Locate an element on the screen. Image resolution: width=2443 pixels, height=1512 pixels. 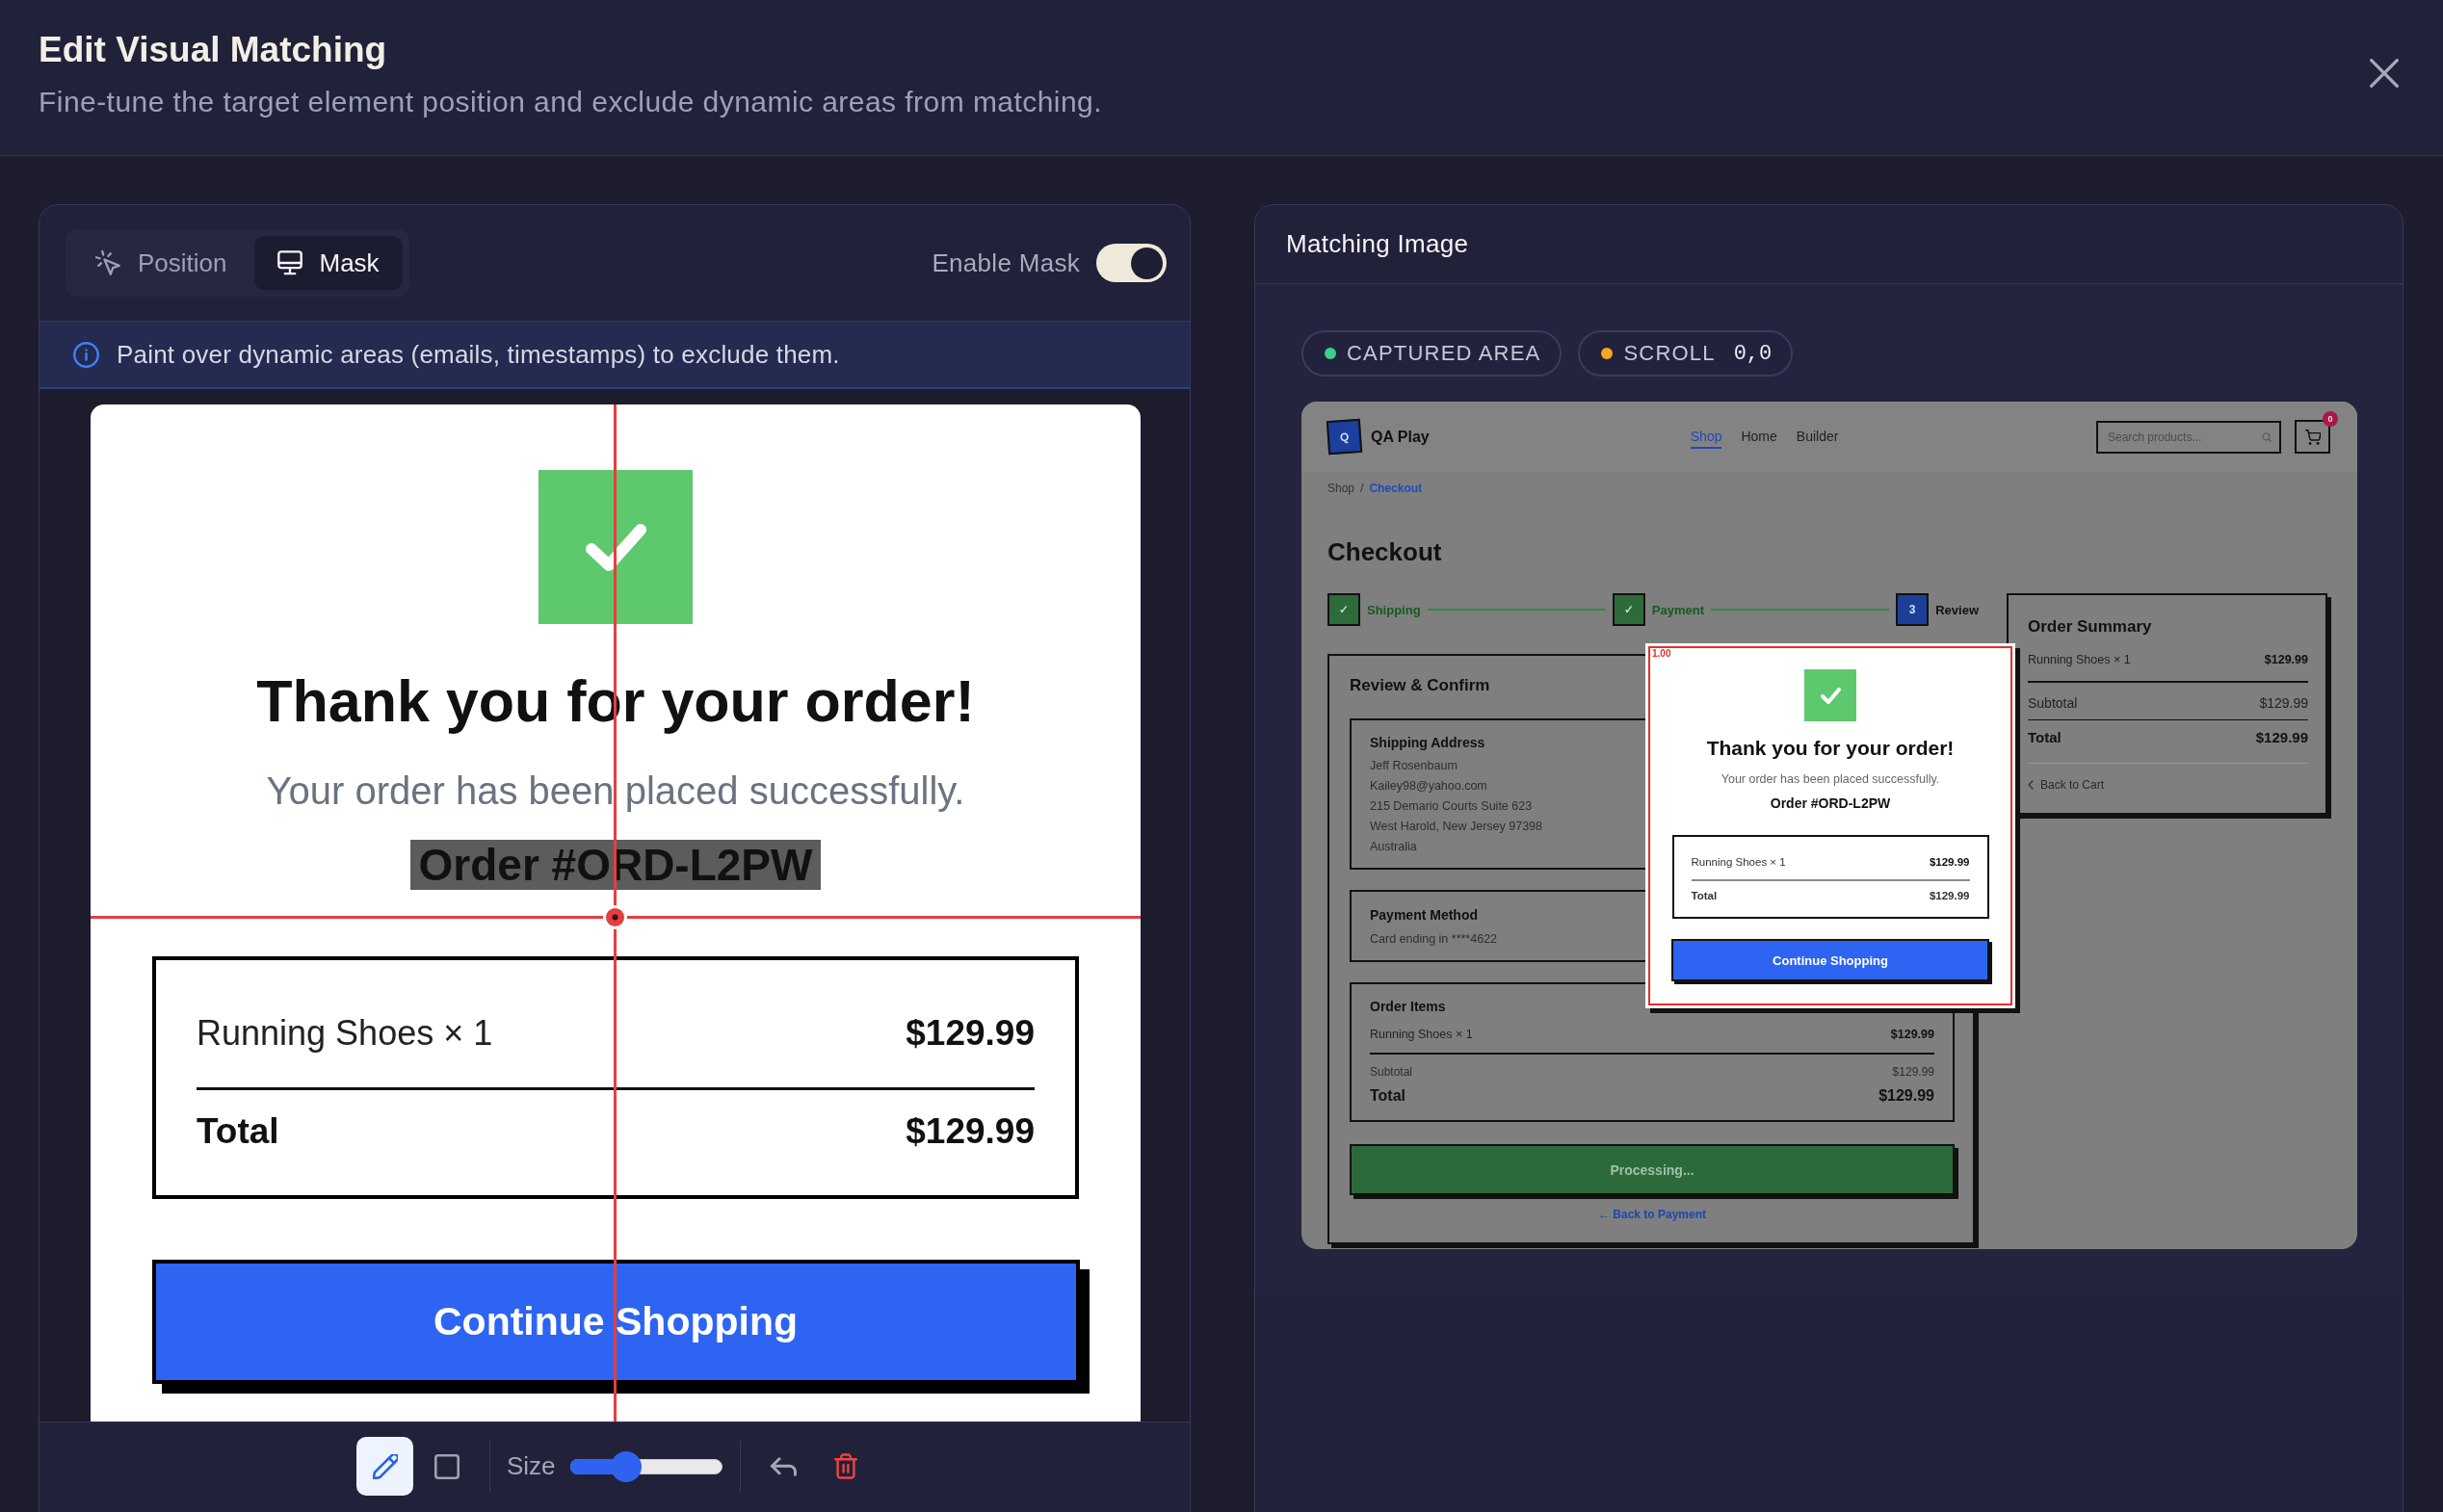
dialog-title: Edit Visual Matching is located at coordinates (213, 50).